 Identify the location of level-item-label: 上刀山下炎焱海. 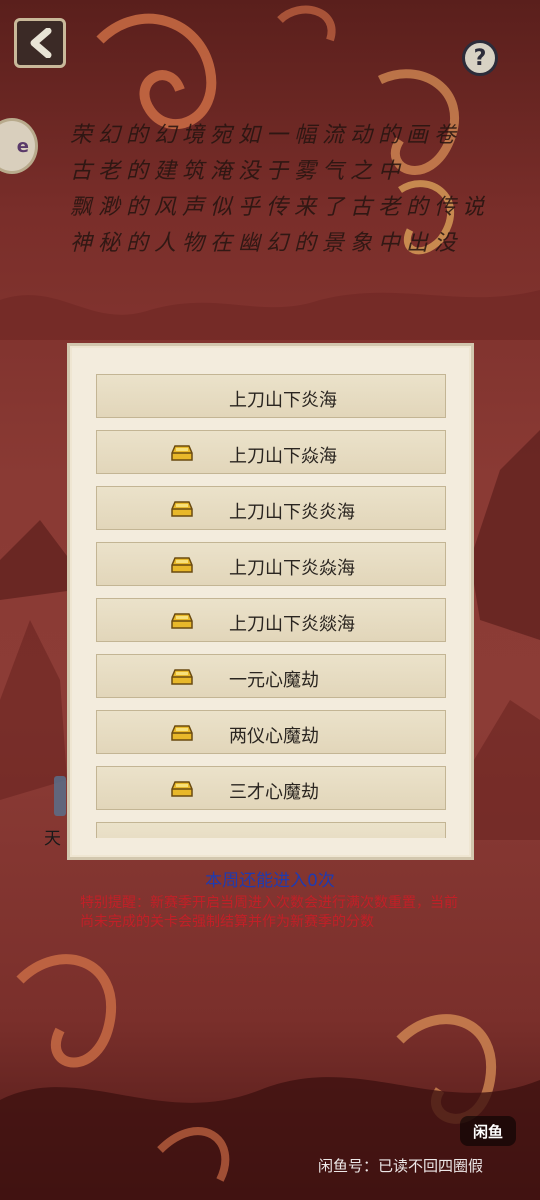
(292, 568).